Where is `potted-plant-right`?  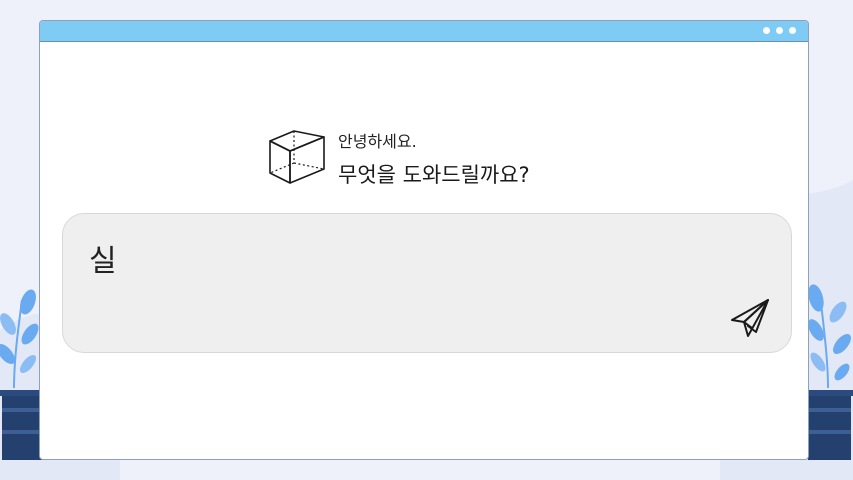
potted-plant-right is located at coordinates (829, 372).